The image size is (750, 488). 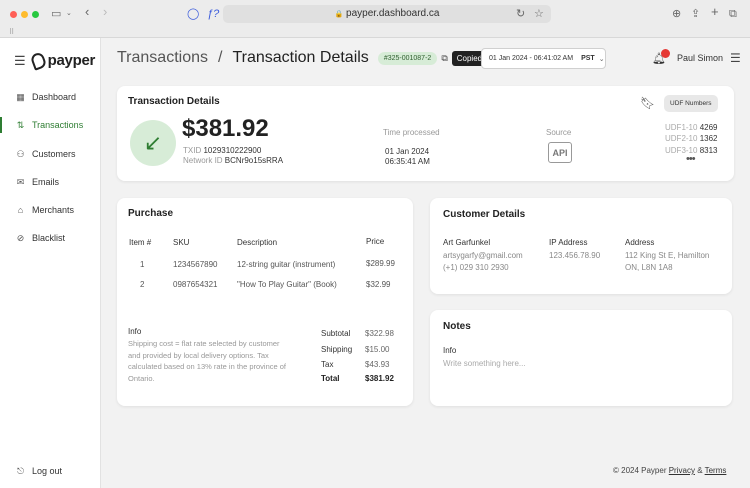 I want to click on shipping-label: Shipping, so click(x=337, y=349).